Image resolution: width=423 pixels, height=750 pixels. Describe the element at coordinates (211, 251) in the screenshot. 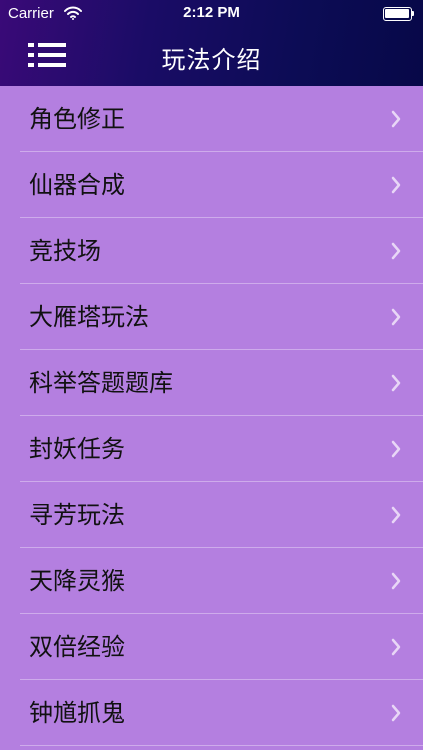

I see `list-item: 竞技场` at that location.